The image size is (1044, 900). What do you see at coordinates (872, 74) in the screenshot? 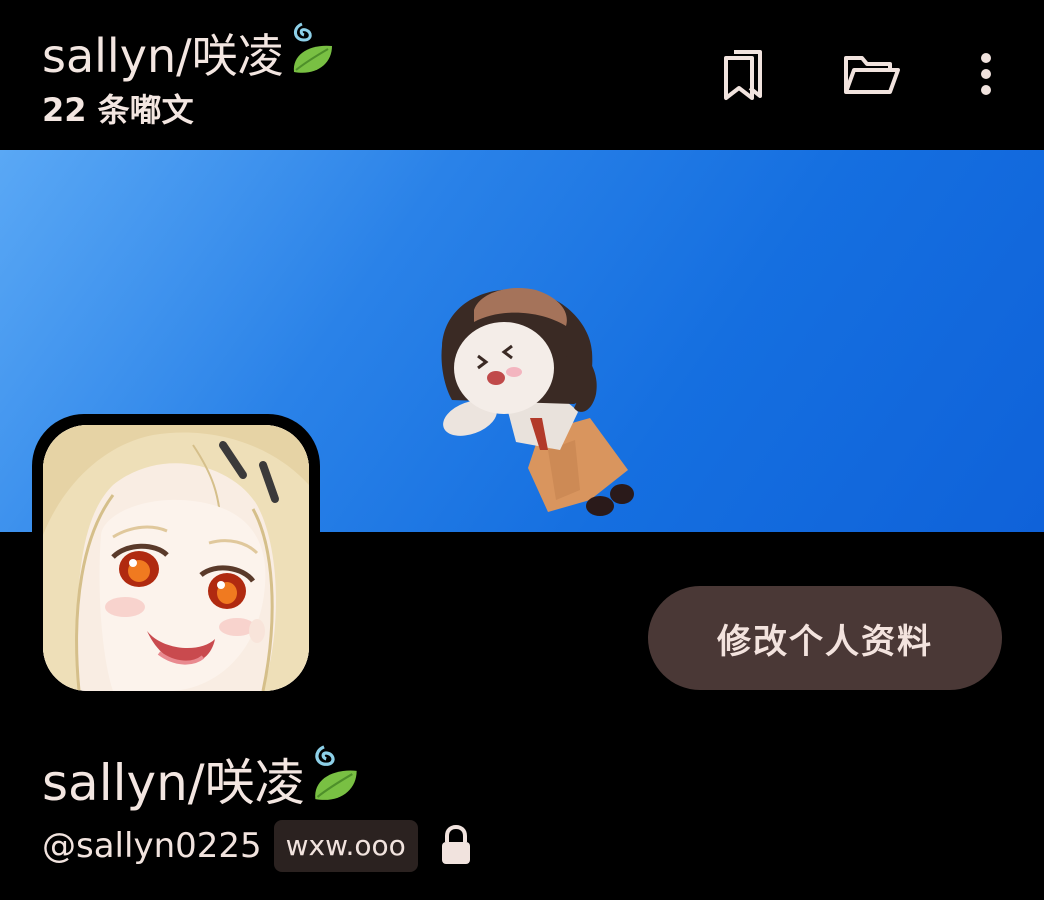
I see `folder-icon` at bounding box center [872, 74].